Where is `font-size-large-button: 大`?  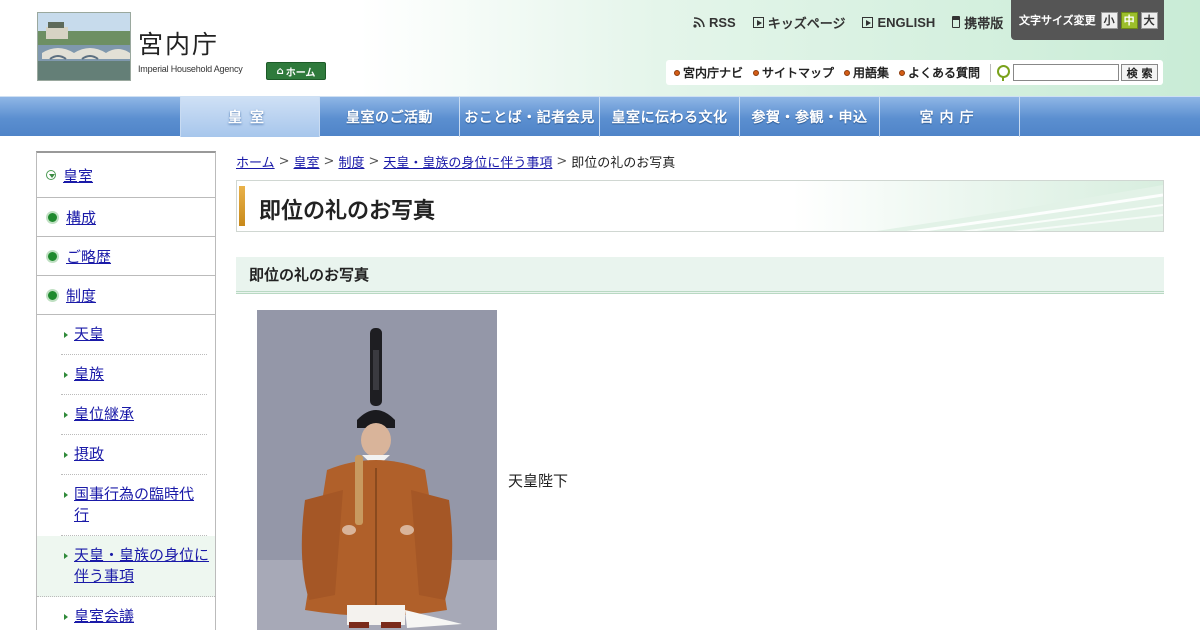 font-size-large-button: 大 is located at coordinates (1149, 20).